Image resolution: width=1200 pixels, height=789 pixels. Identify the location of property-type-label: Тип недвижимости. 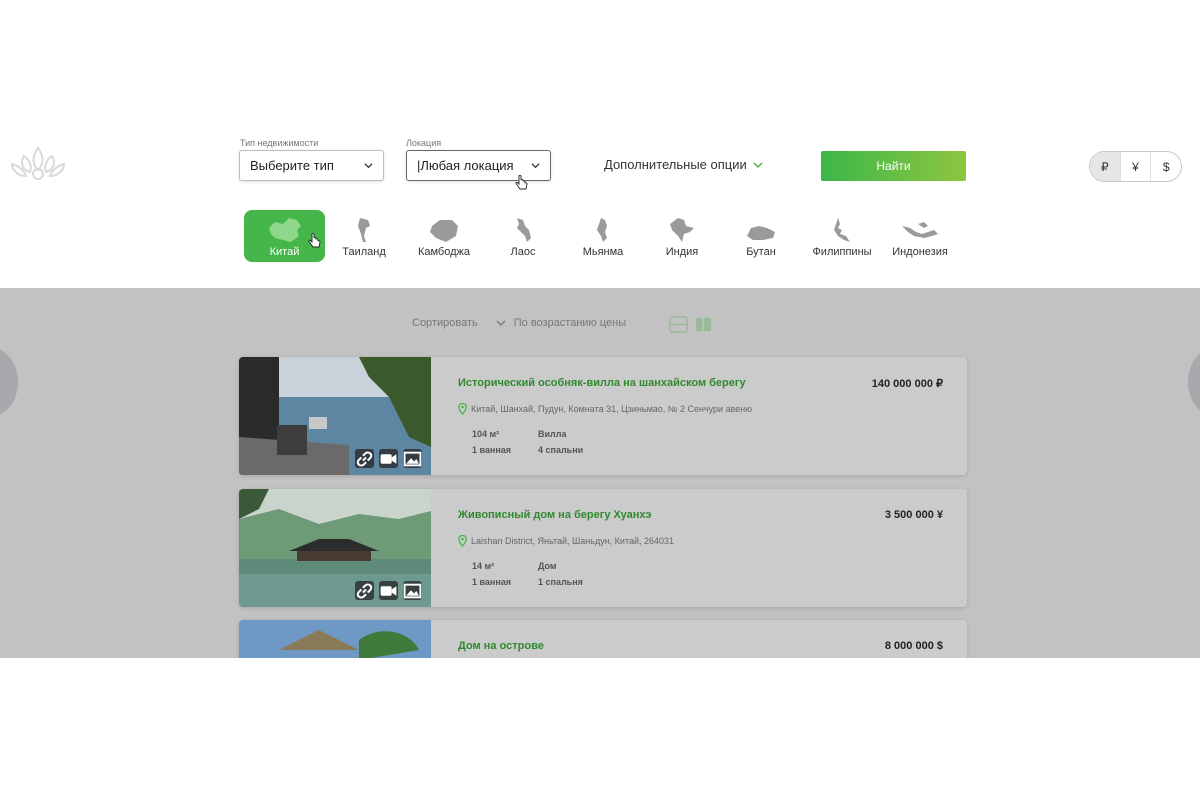
(279, 143).